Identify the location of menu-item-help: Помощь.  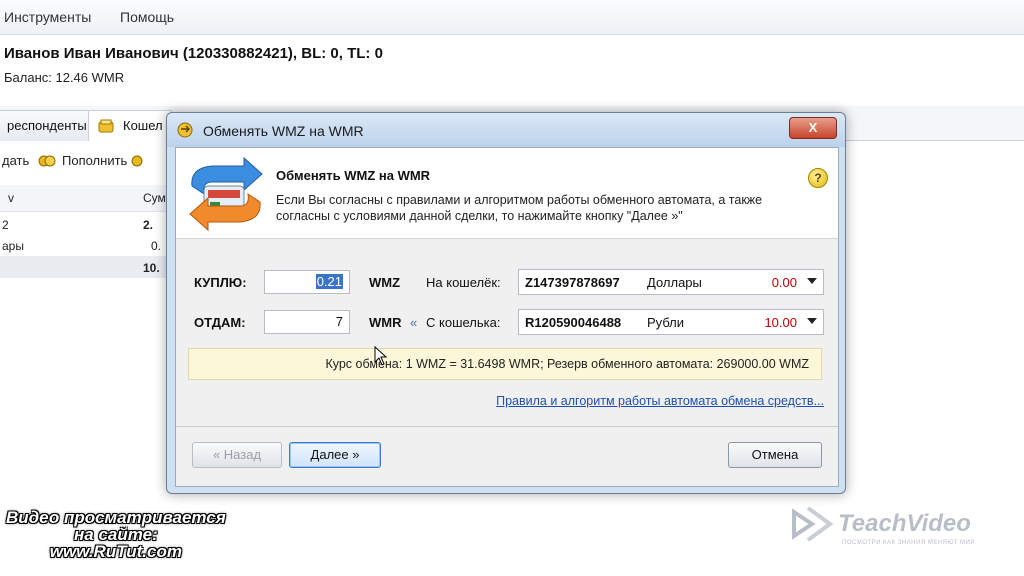
(147, 17).